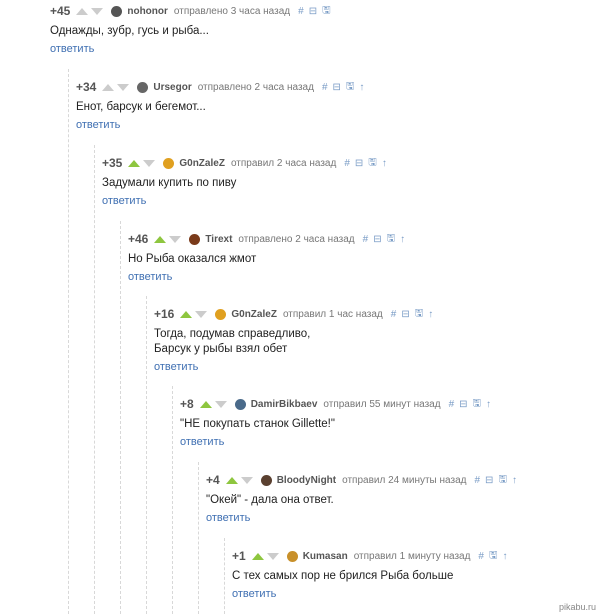 Image resolution: width=600 pixels, height=614 pixels. Describe the element at coordinates (218, 239) in the screenshot. I see `username: Tirext` at that location.